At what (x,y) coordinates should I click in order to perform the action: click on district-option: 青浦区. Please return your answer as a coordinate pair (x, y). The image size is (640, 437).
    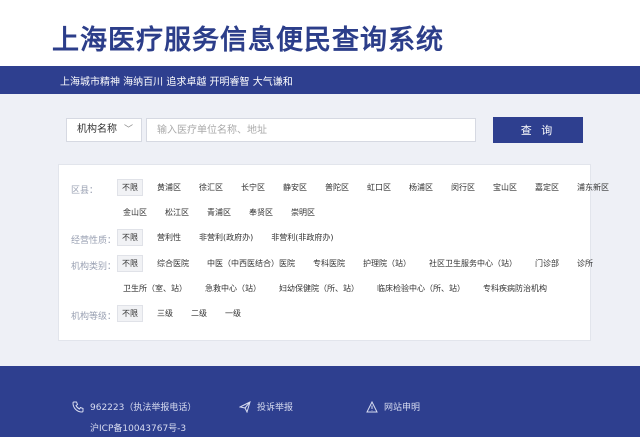
    Looking at the image, I should click on (219, 212).